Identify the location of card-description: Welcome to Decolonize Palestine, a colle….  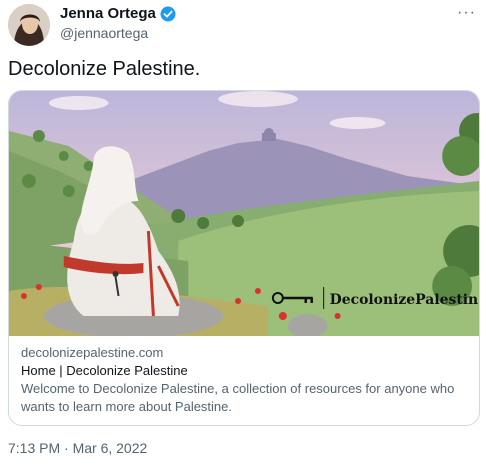
(238, 397).